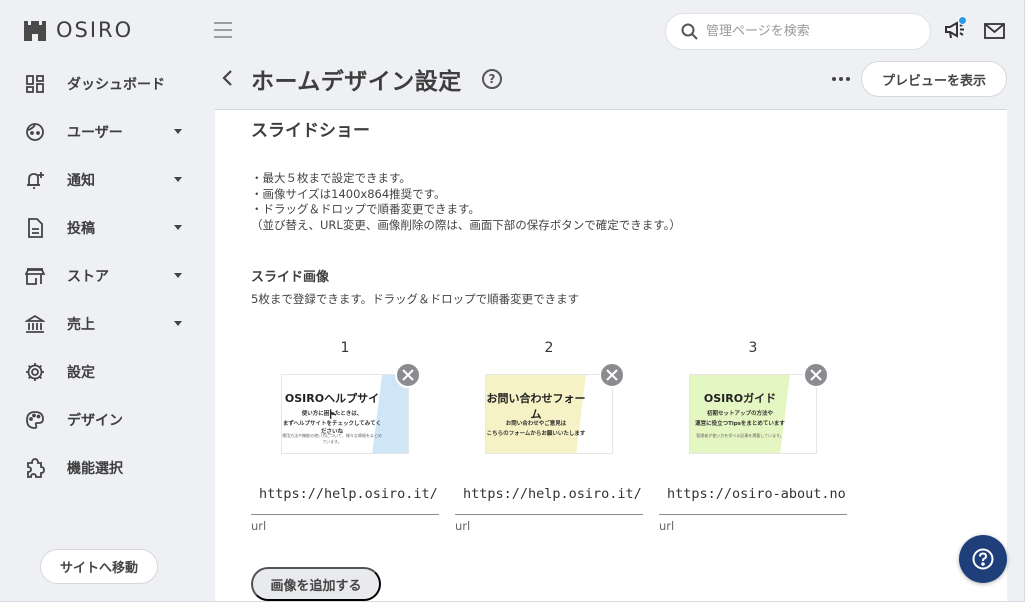 Image resolution: width=1025 pixels, height=602 pixels. I want to click on note-line: （並び替え、URL変更、画像削除の際は、画面下部の保存ボタンで確定できます。）, so click(466, 224).